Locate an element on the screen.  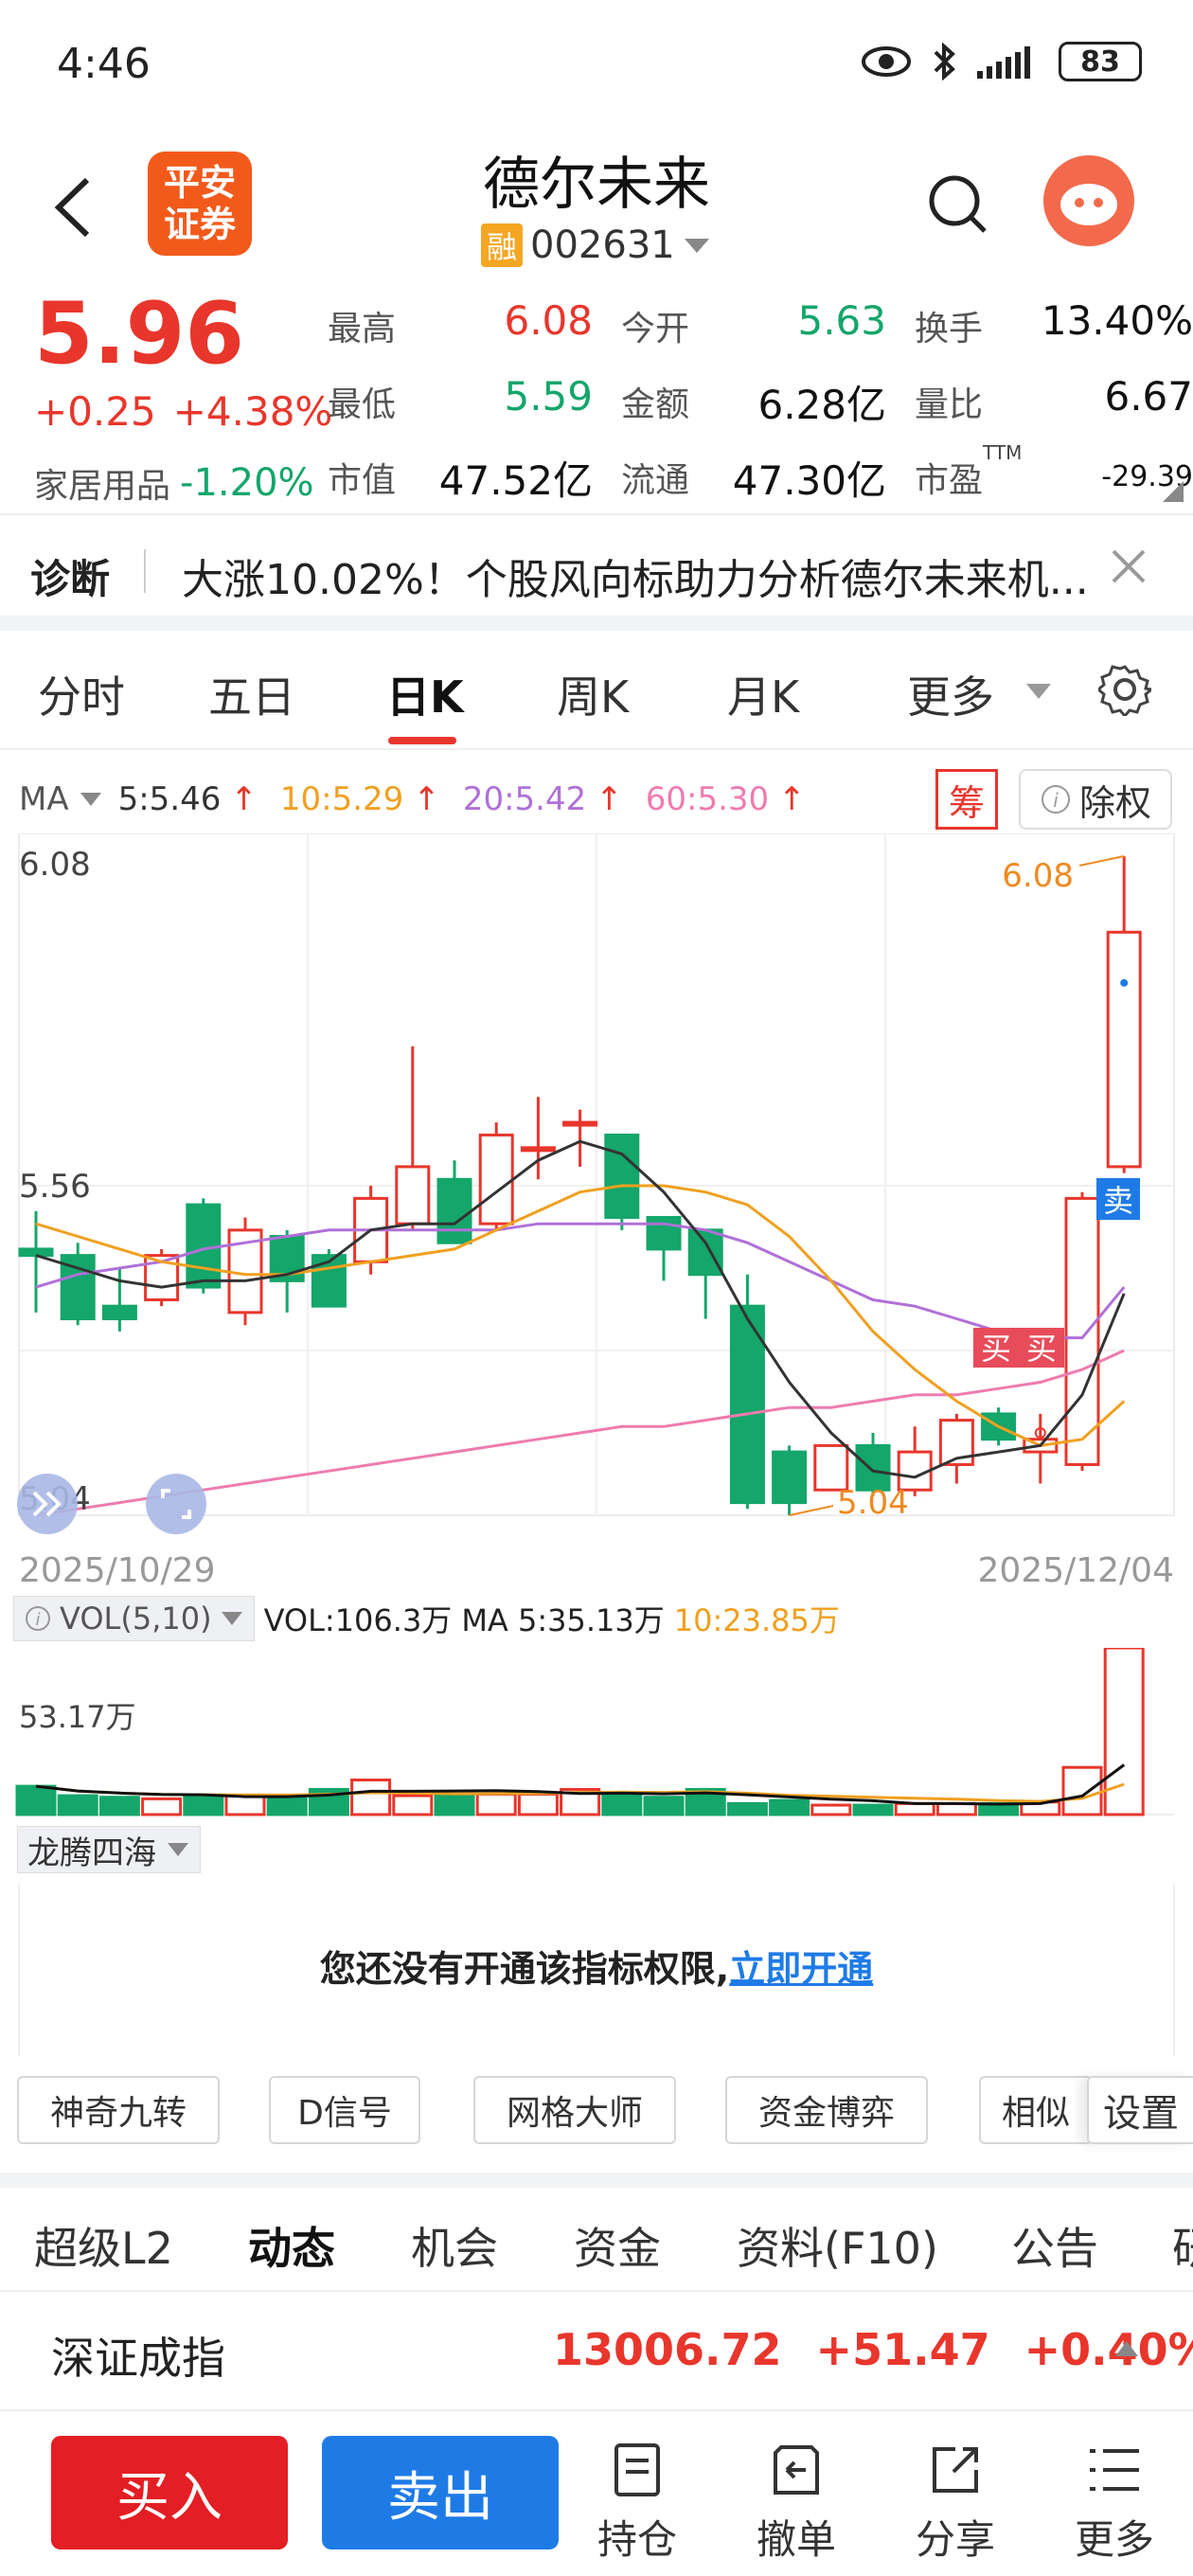
expand-left-button is located at coordinates (47, 1504).